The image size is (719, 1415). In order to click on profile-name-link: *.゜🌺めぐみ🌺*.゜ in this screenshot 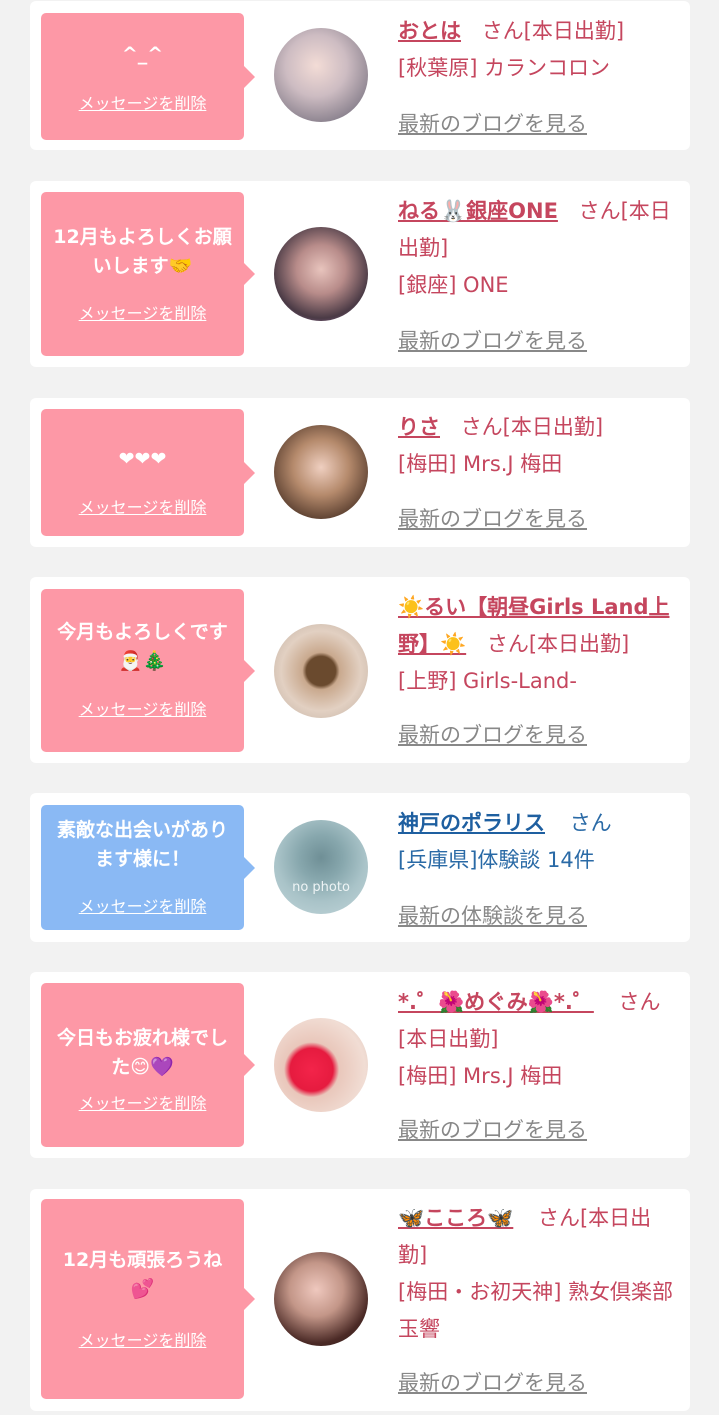, I will do `click(496, 1002)`.